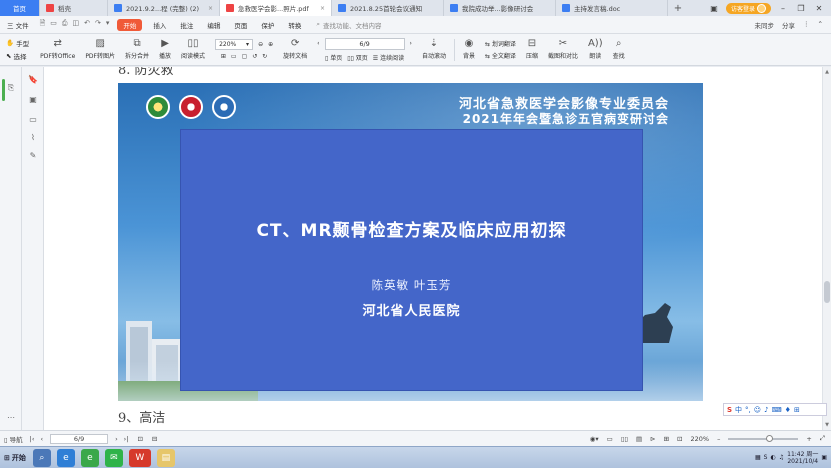 The width and height of the screenshot is (831, 468). What do you see at coordinates (165, 50) in the screenshot?
I see `play-button: ▶ 播放` at bounding box center [165, 50].